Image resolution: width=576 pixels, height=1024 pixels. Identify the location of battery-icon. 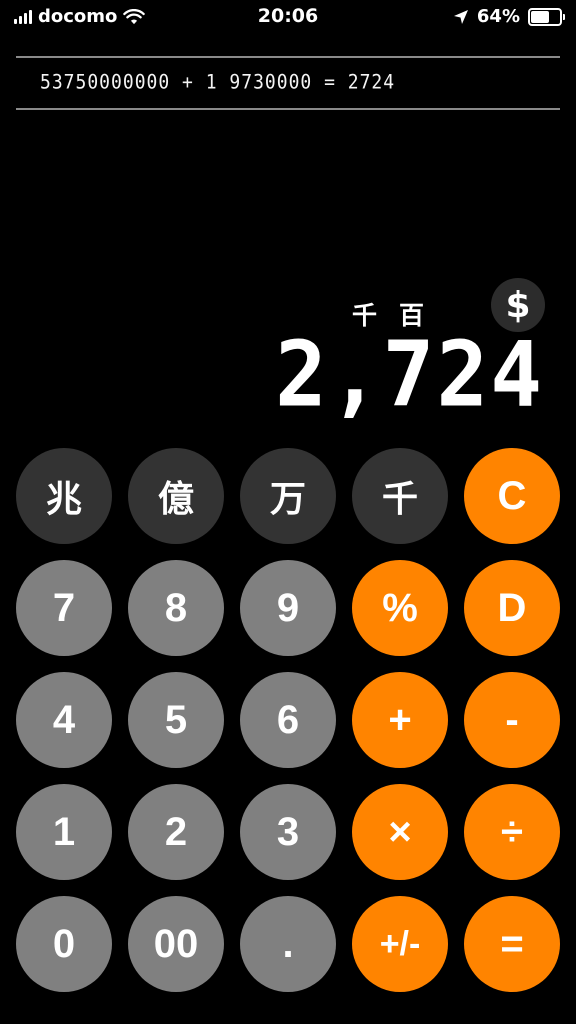
(546, 16).